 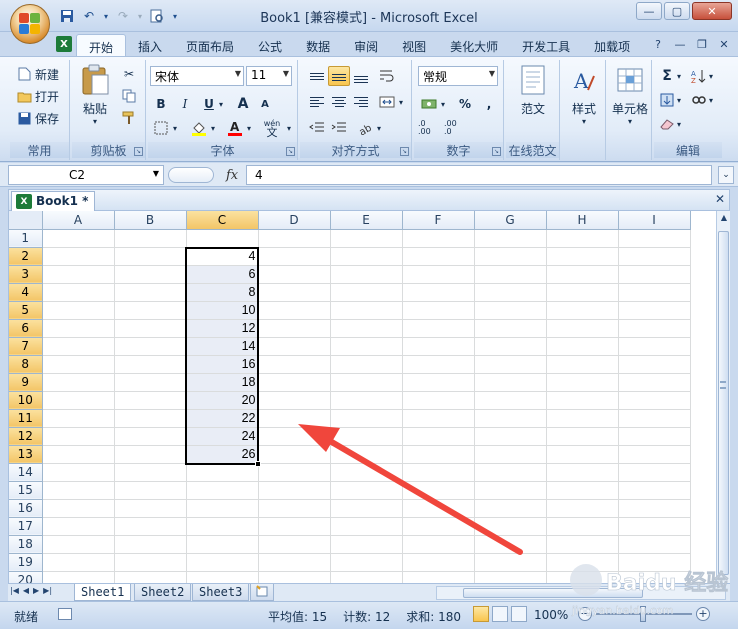 I want to click on cell-h3, so click(x=582, y=274).